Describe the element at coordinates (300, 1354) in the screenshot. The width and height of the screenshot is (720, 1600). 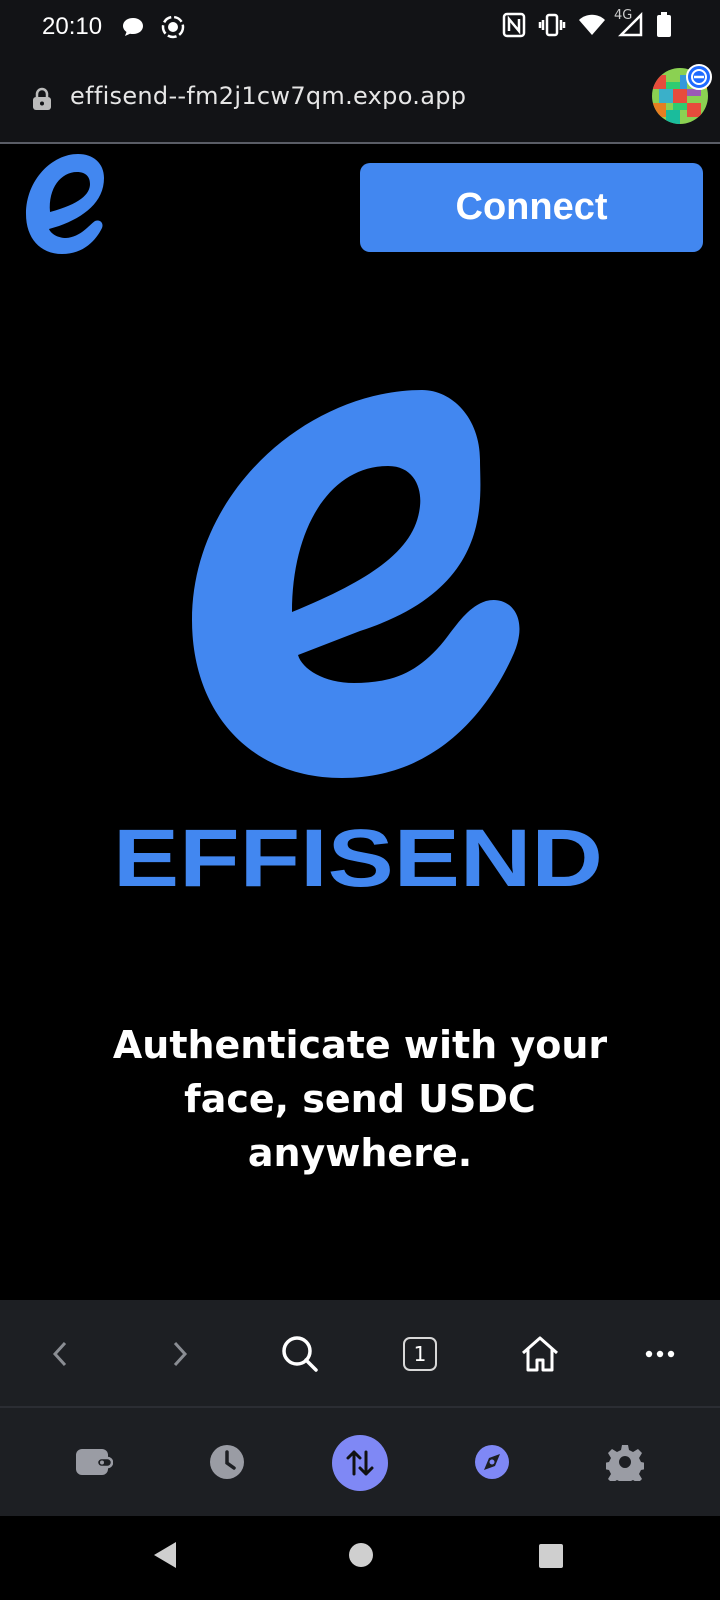
I see `search-icon` at that location.